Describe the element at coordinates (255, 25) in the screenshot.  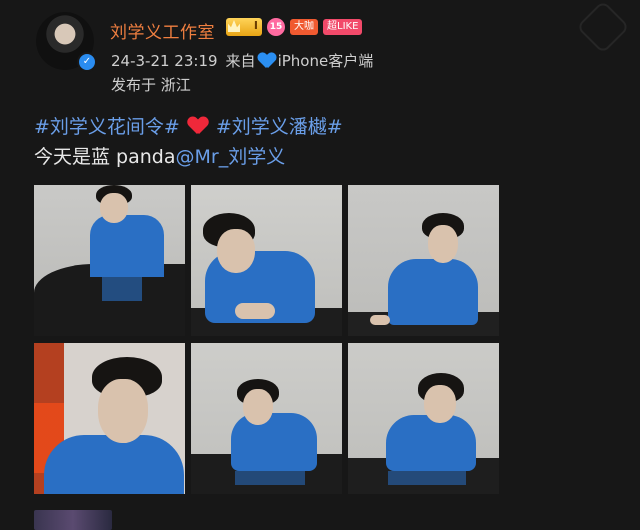
I see `member-level-text: I` at that location.